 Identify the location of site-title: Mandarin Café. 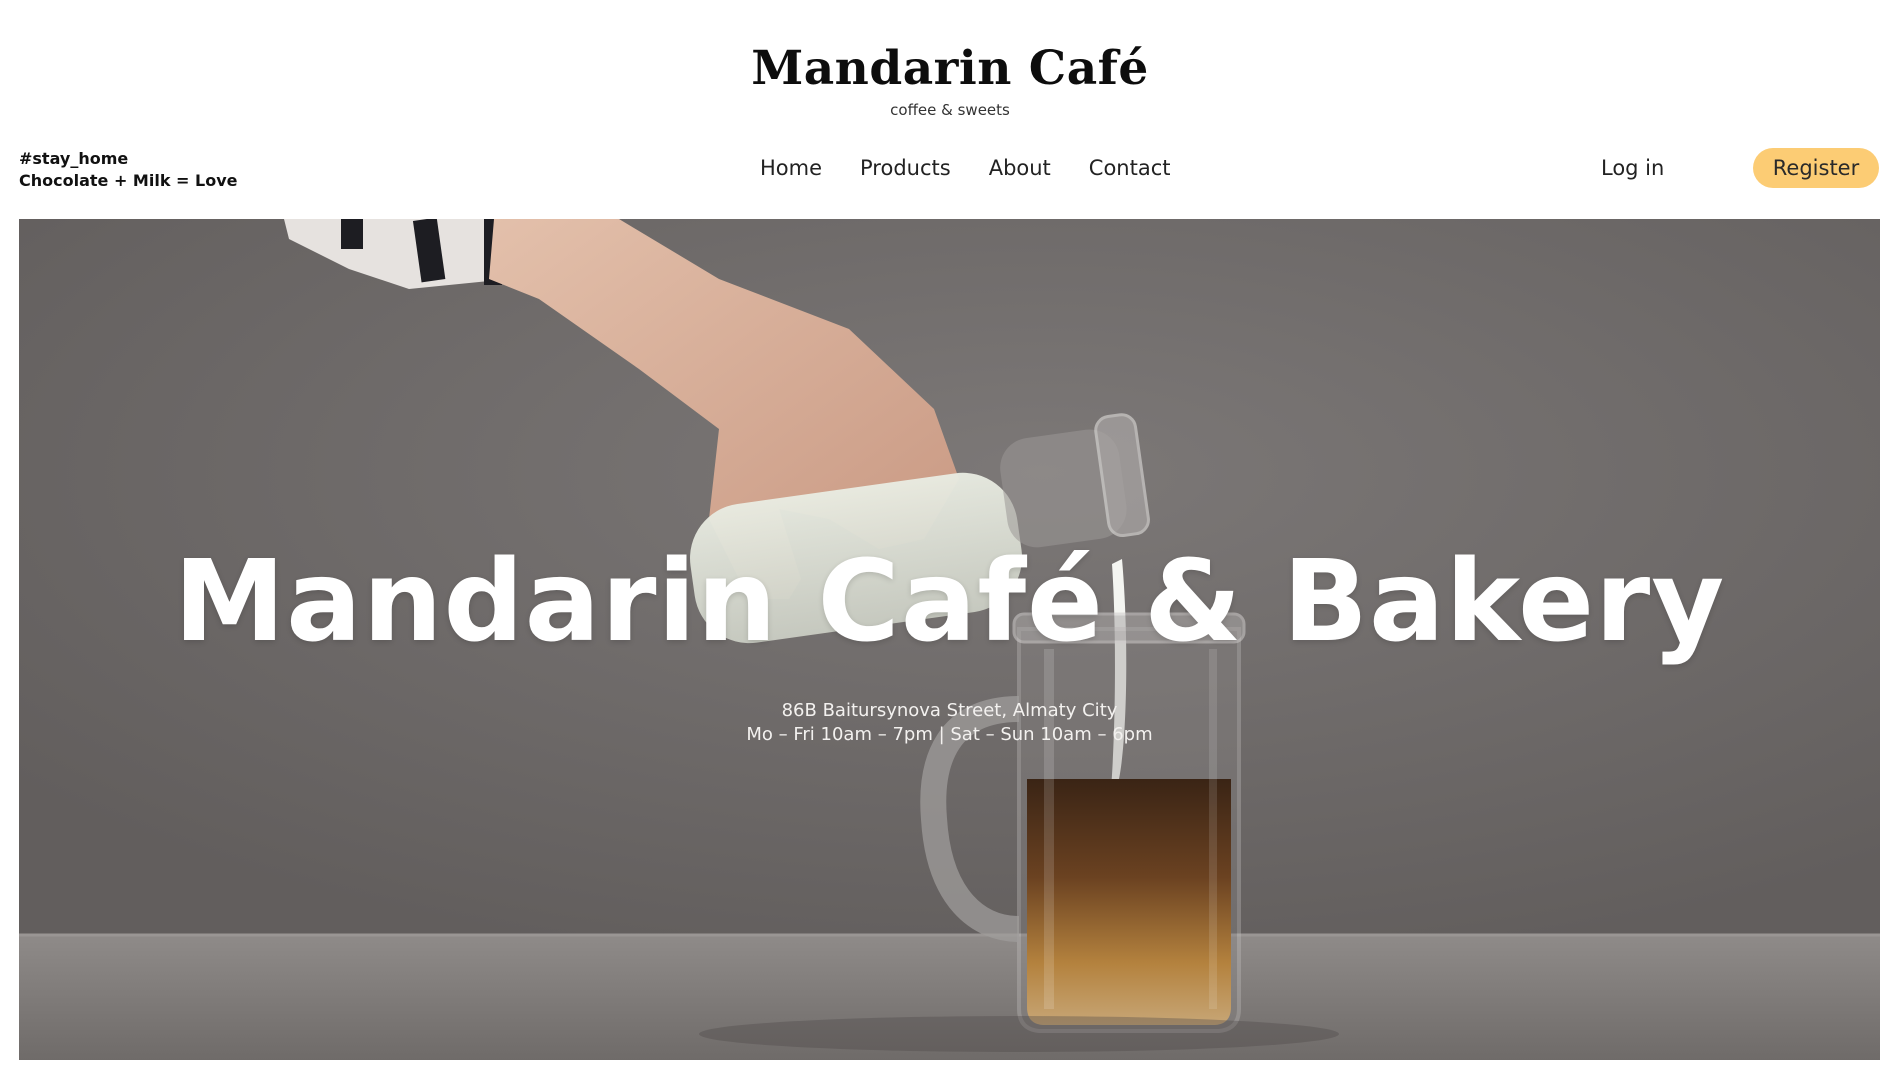
(950, 68).